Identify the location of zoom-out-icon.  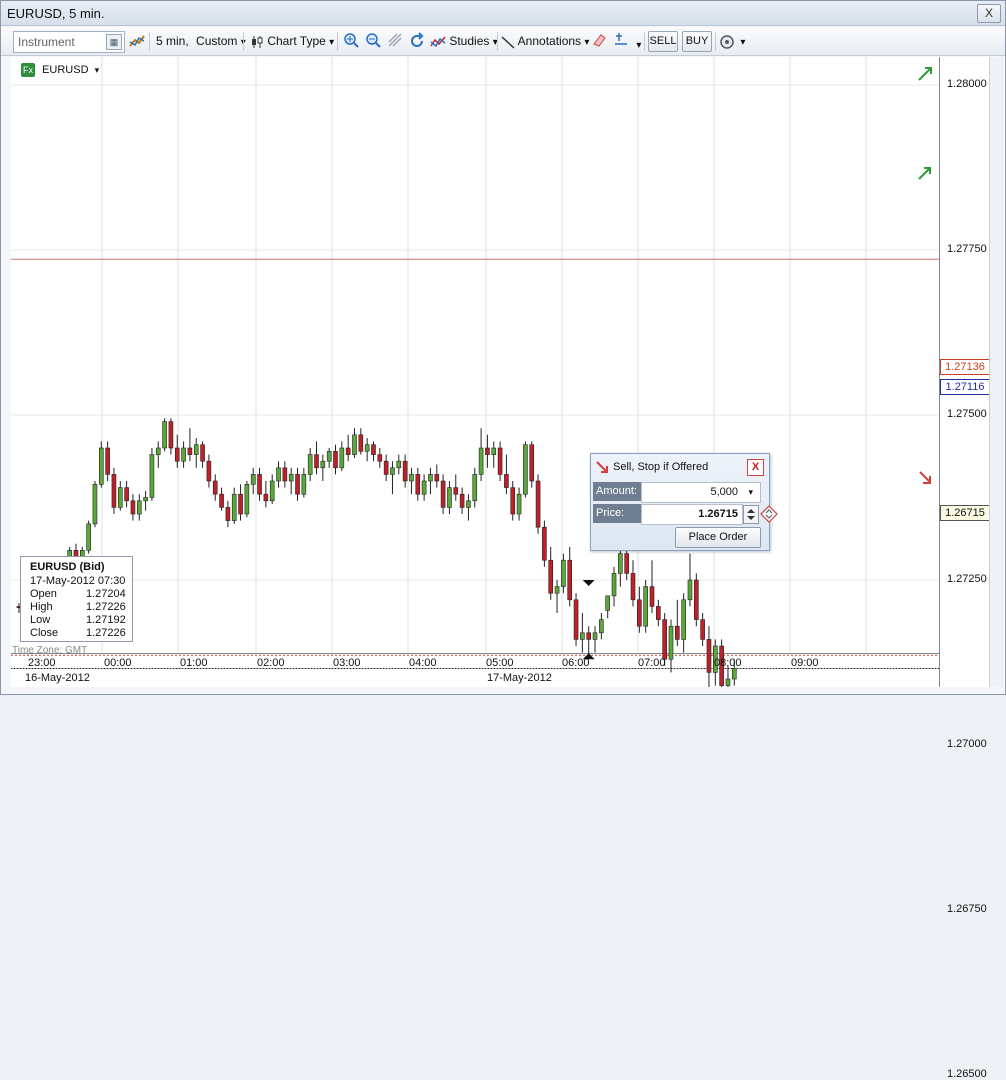
(373, 41).